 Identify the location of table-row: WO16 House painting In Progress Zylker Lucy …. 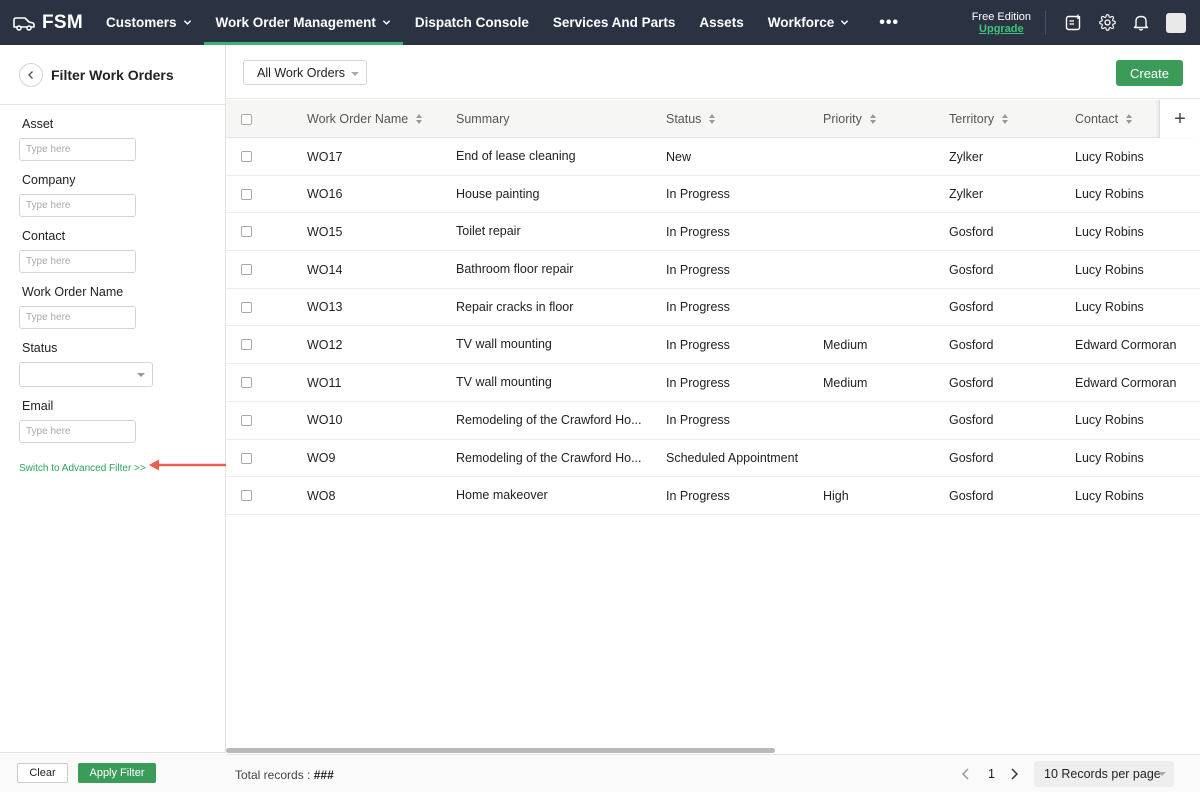
(713, 195).